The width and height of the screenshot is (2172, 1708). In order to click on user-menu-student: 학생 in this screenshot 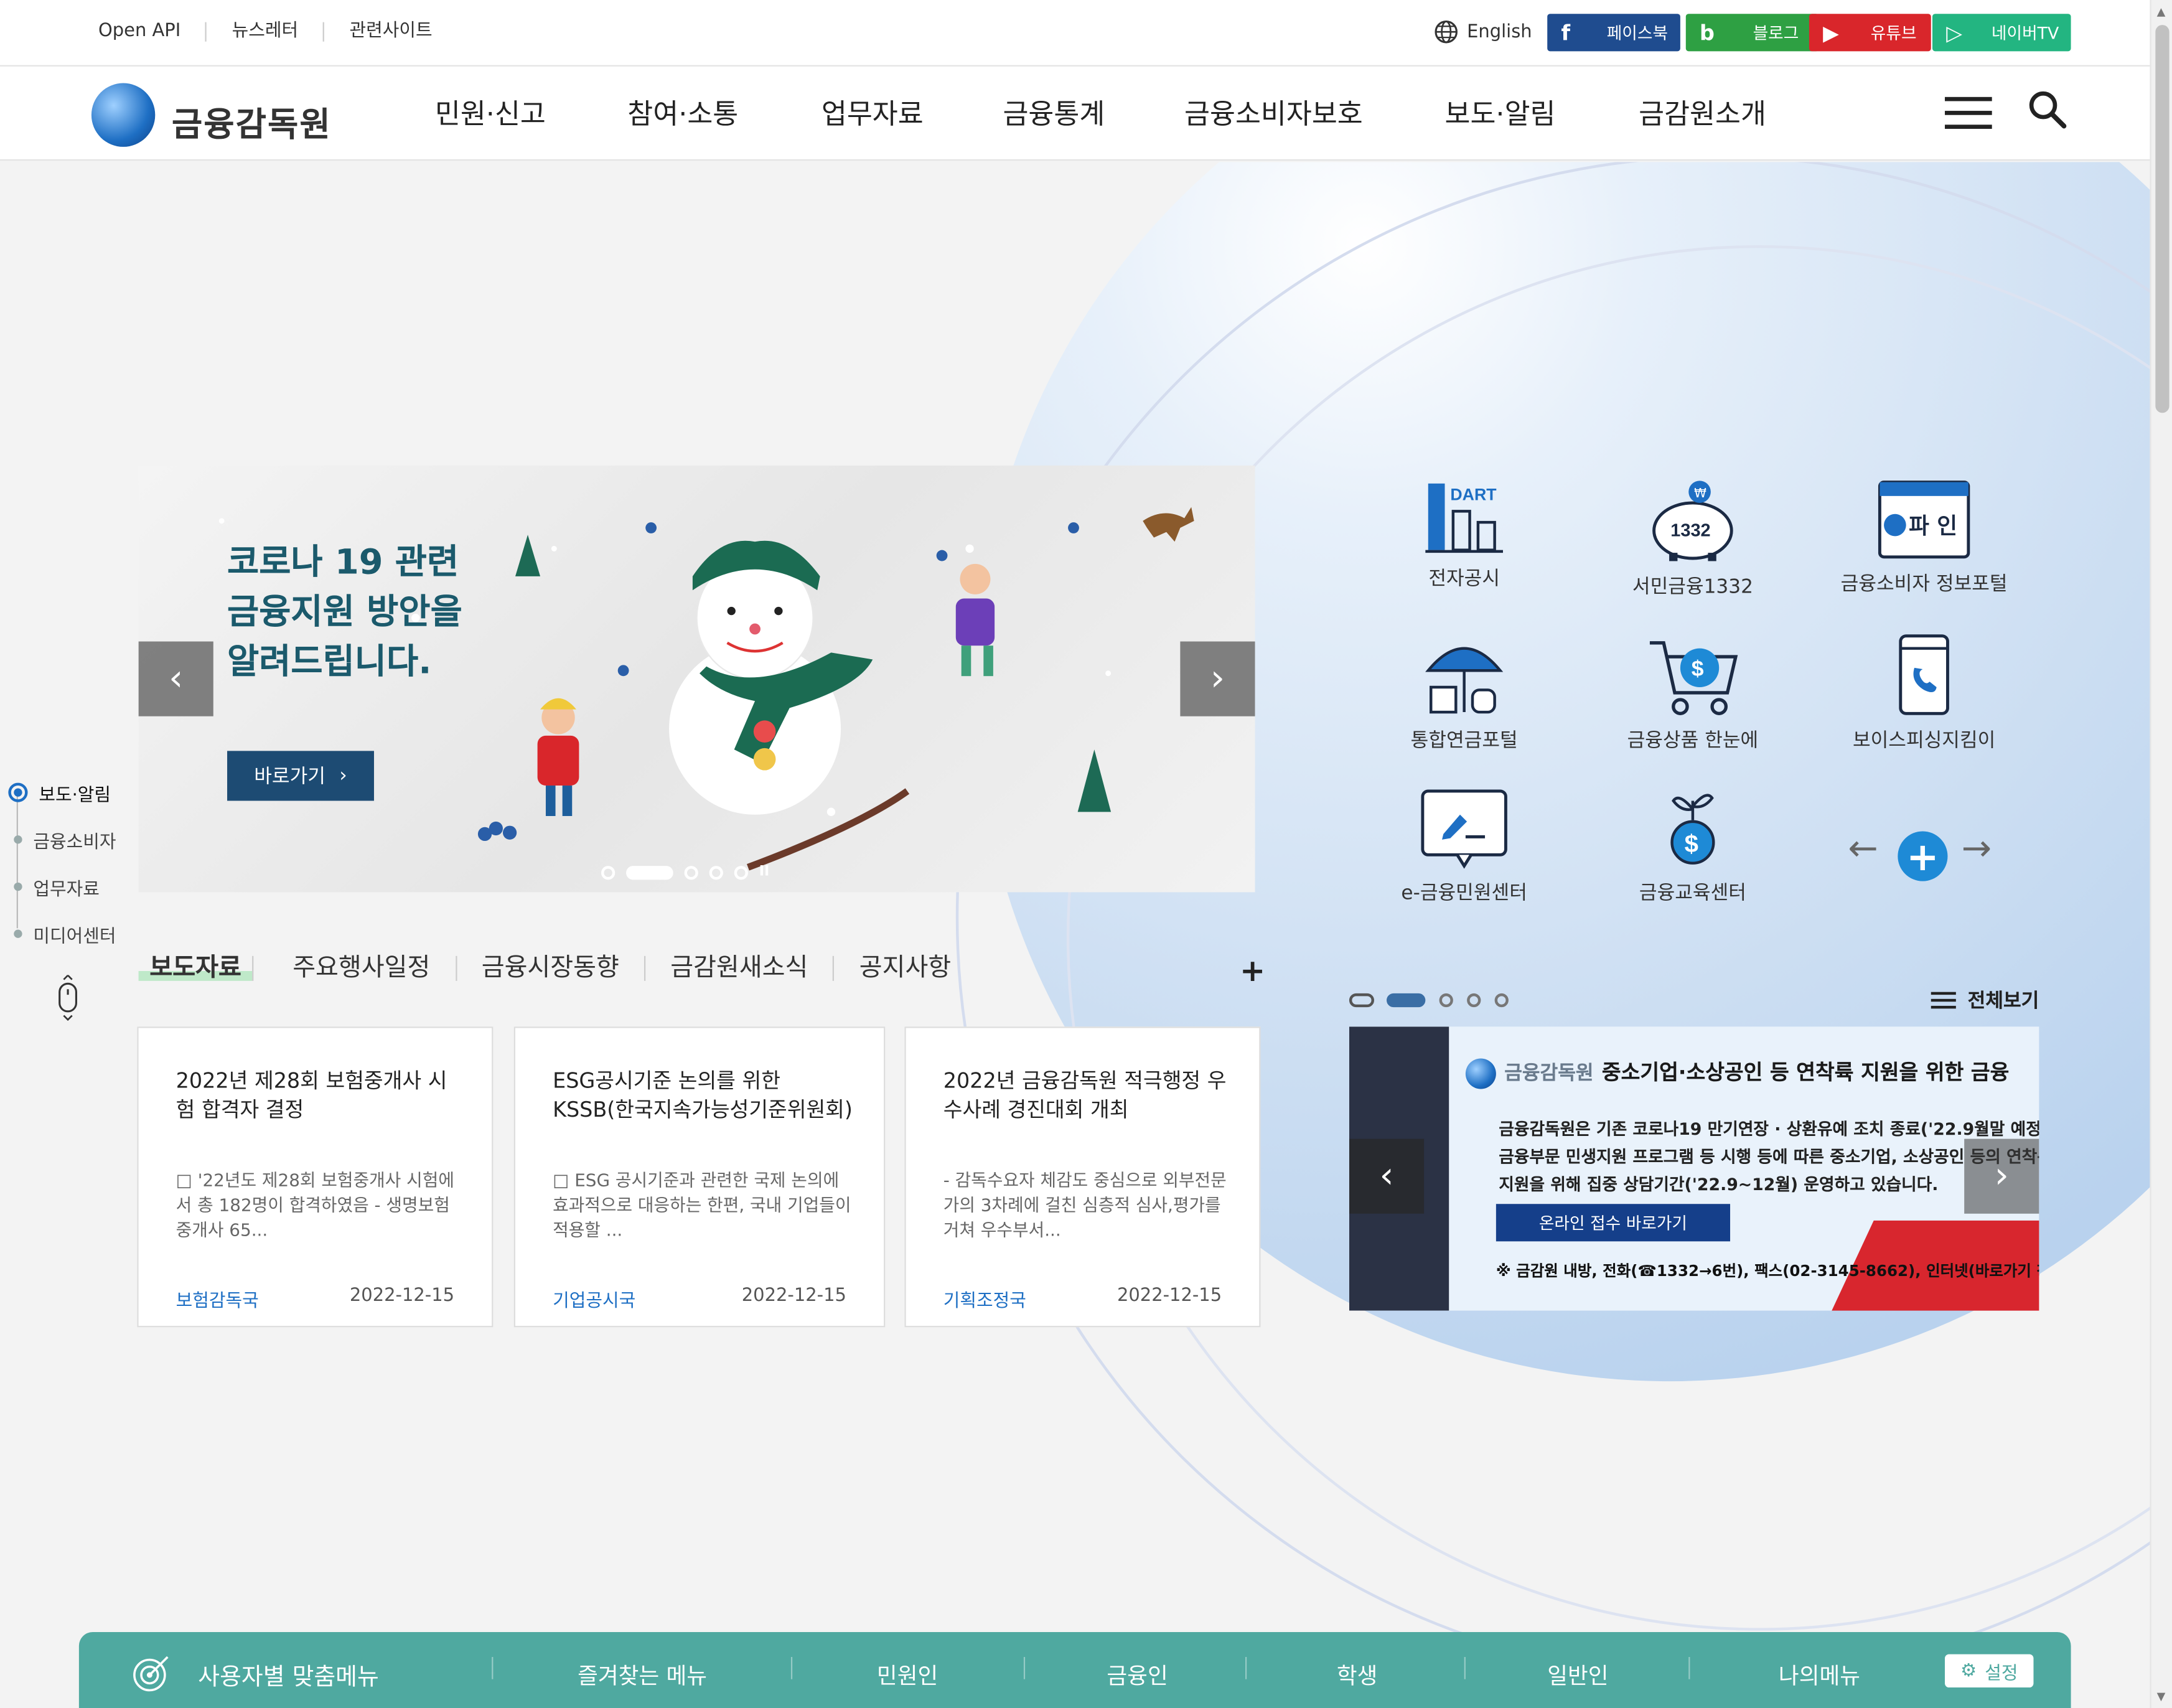, I will do `click(1357, 1673)`.